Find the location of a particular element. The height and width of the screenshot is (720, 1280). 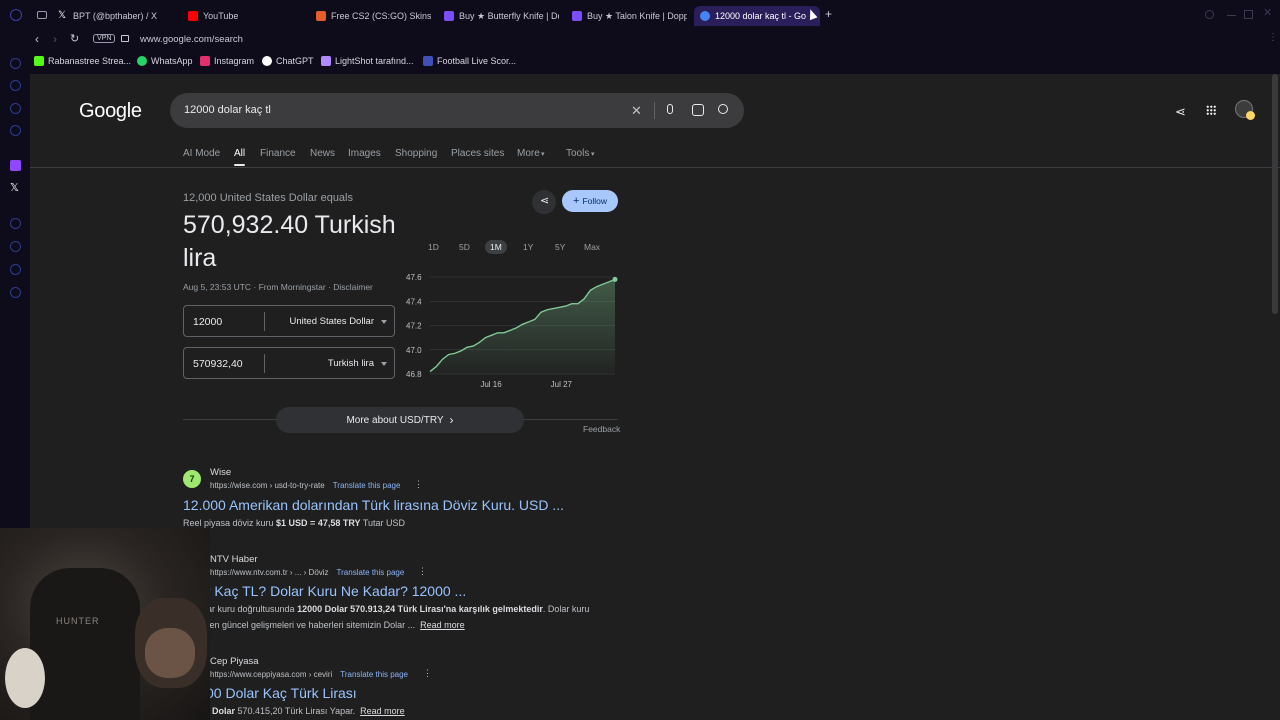

tab-label: Free CS2 (CS:GO) Skins | is located at coordinates (381, 16).